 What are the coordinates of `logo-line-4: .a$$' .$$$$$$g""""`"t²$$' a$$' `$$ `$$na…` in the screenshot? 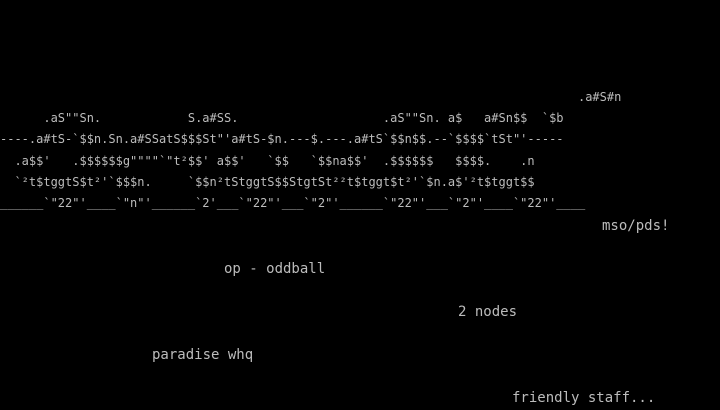 It's located at (267, 161).